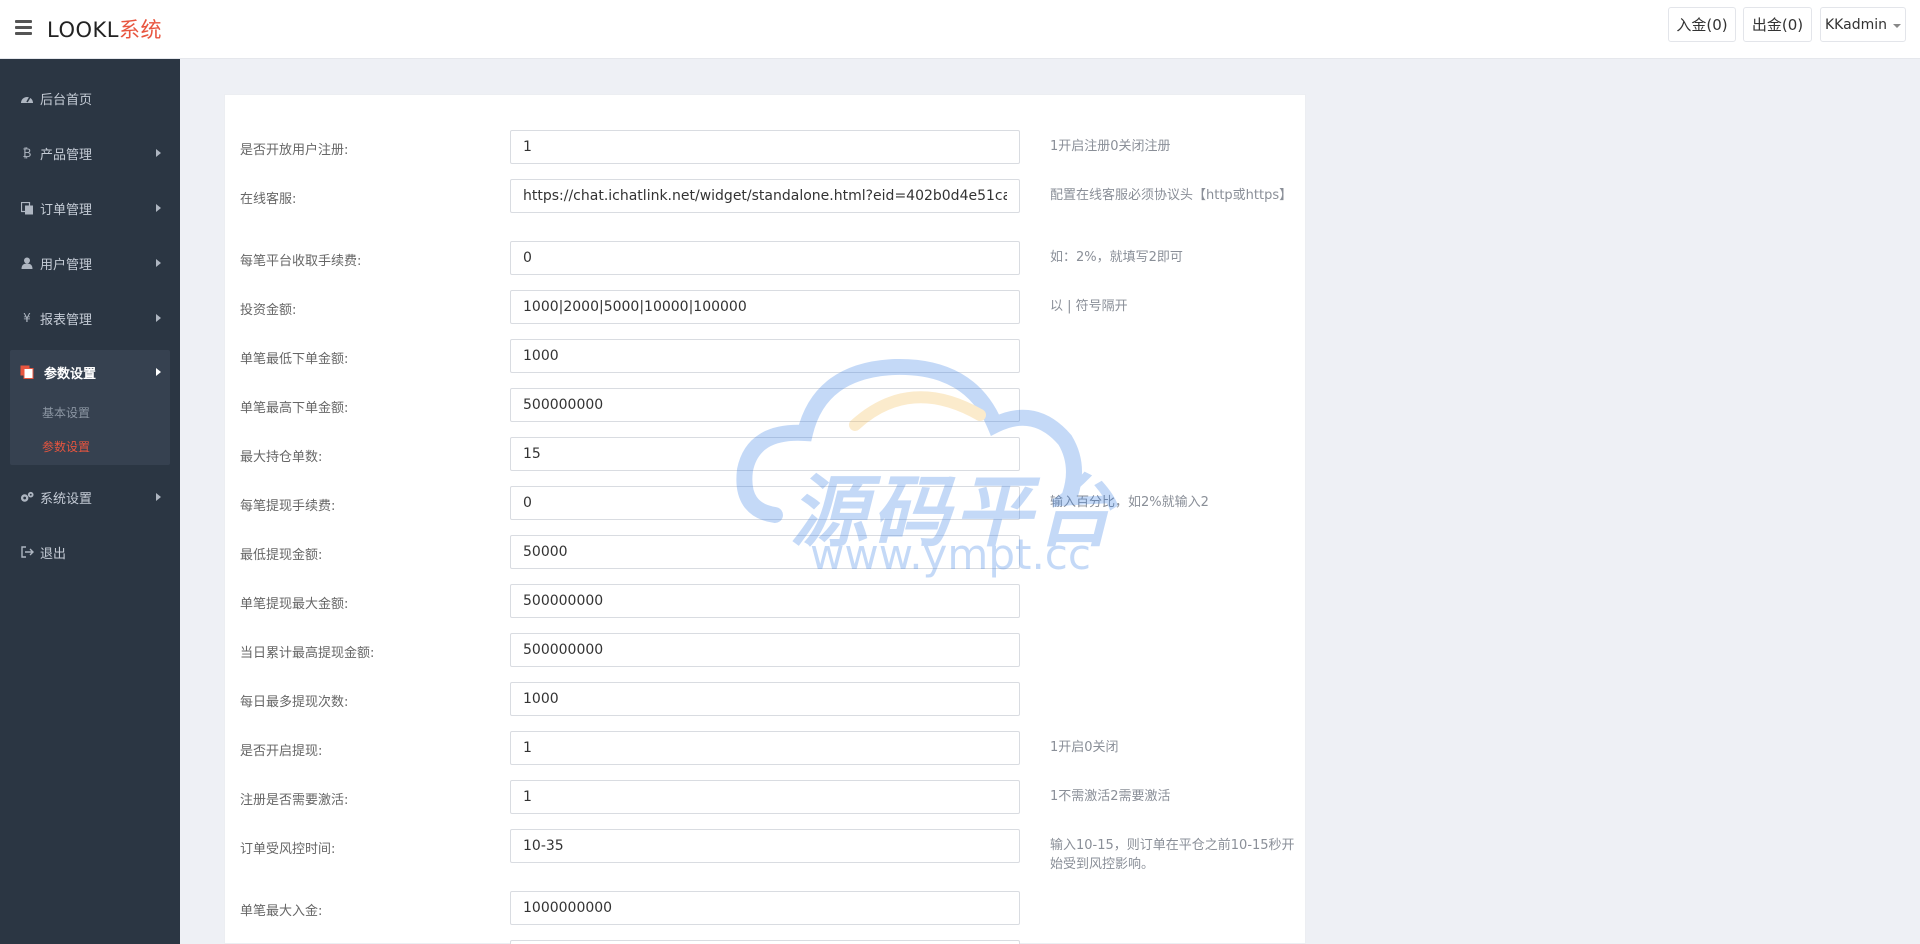  Describe the element at coordinates (1702, 24) in the screenshot. I see `deposit-button: 入金(0)` at that location.